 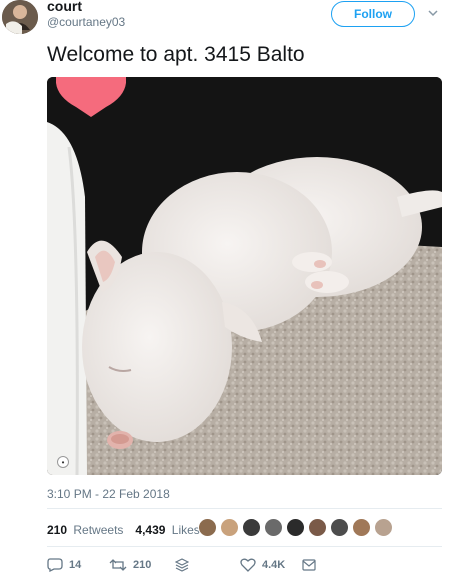 What do you see at coordinates (182, 565) in the screenshot?
I see `stack-icon` at bounding box center [182, 565].